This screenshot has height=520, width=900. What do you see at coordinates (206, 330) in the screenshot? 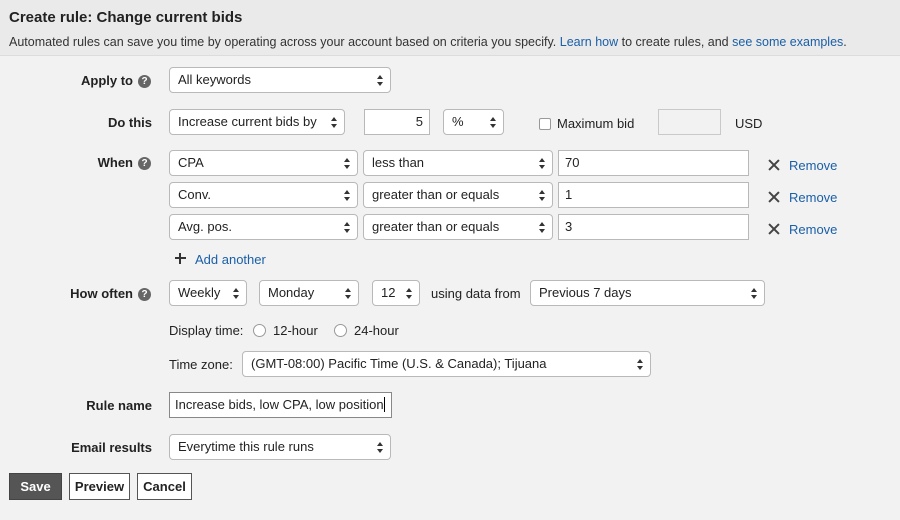
I see `display-time-label: Display time:` at bounding box center [206, 330].